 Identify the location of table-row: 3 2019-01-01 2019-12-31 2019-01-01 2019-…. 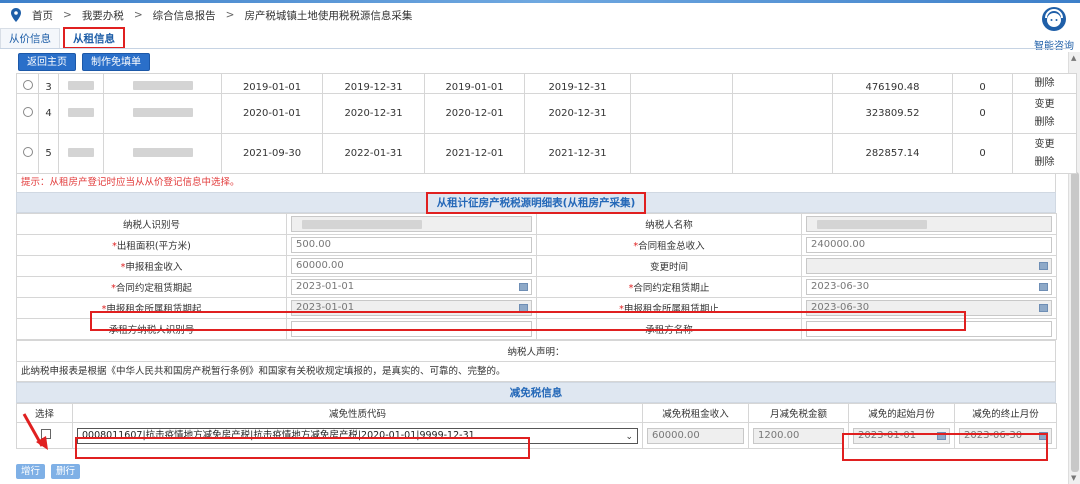
(546, 83).